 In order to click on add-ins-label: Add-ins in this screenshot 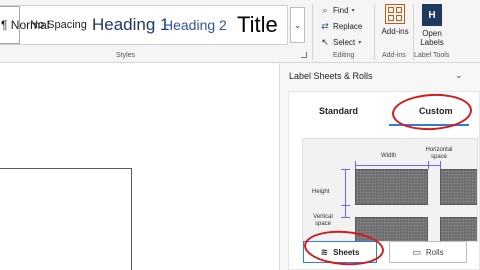, I will do `click(395, 31)`.